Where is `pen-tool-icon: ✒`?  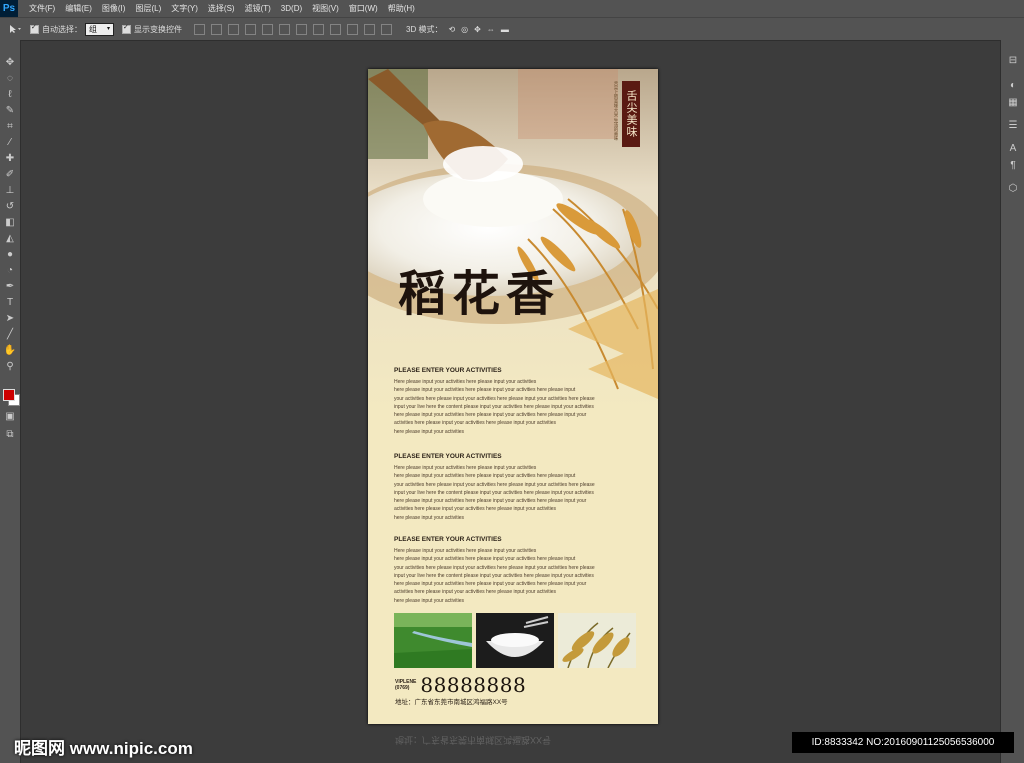 pen-tool-icon: ✒ is located at coordinates (10, 286).